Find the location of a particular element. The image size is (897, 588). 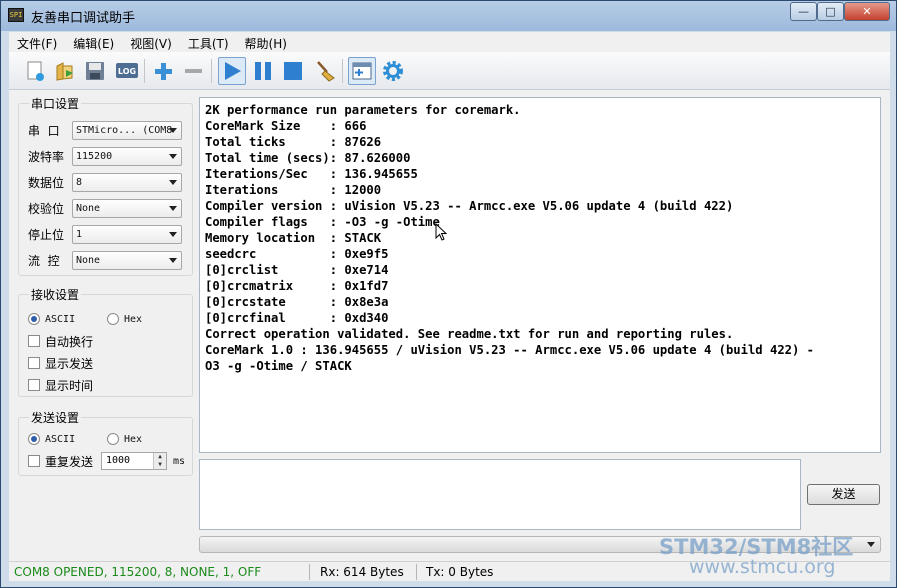

auto-wrap-checkbox is located at coordinates (34, 341).